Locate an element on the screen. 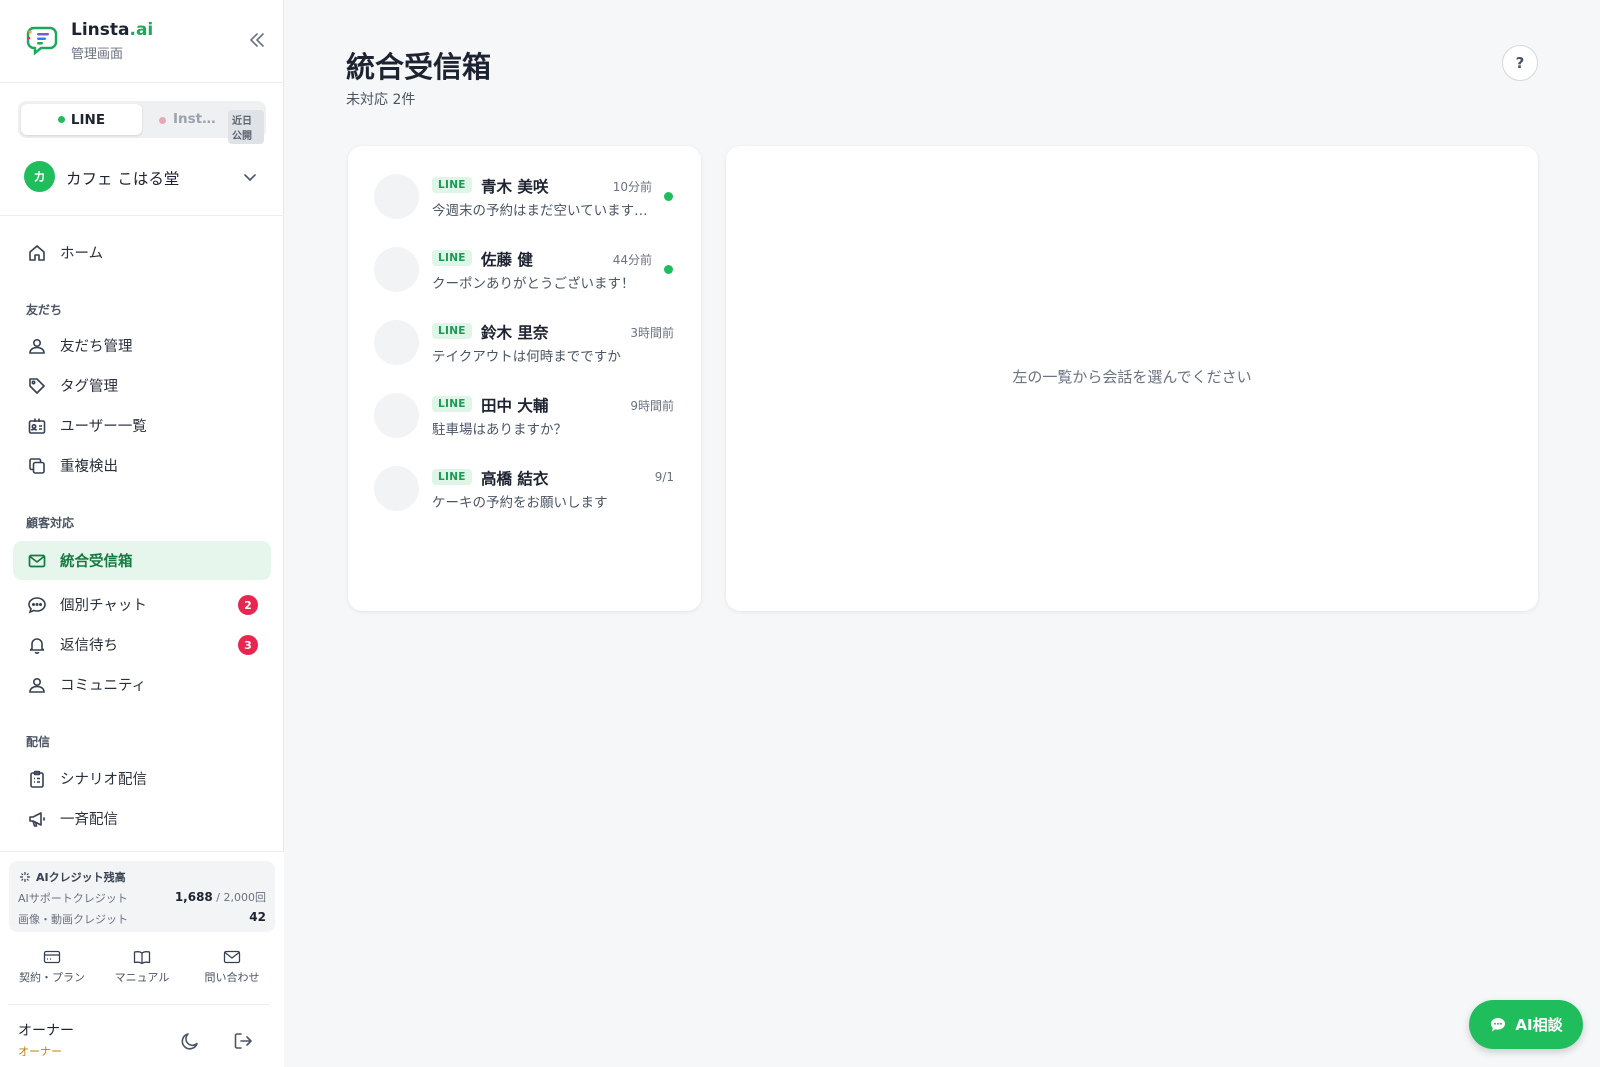  message-preview: テイクアウトは何時までですか is located at coordinates (526, 357).